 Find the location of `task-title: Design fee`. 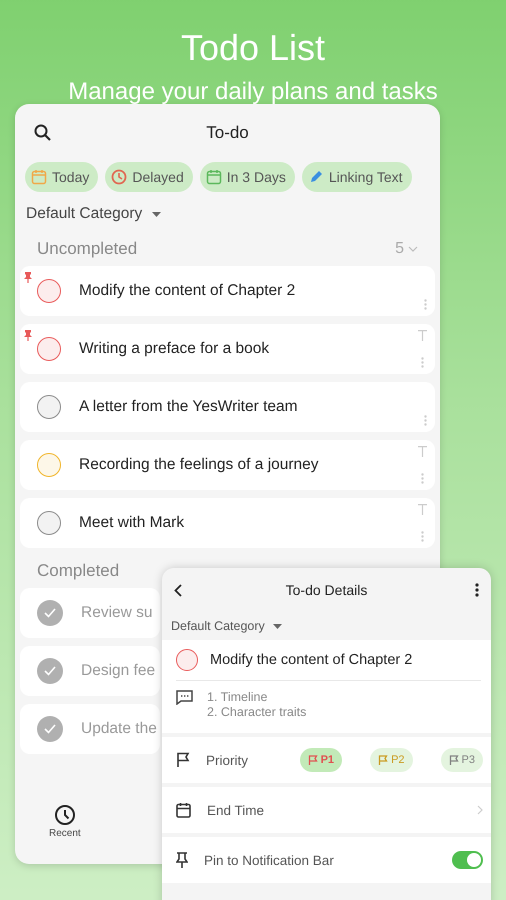

task-title: Design fee is located at coordinates (118, 671).